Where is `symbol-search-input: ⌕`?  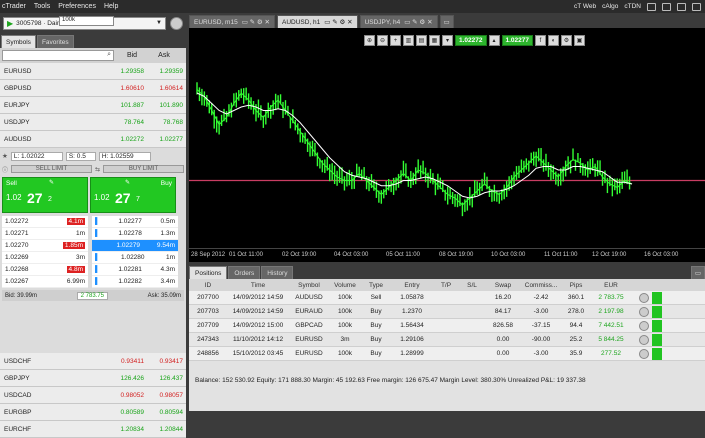 symbol-search-input: ⌕ is located at coordinates (58, 55).